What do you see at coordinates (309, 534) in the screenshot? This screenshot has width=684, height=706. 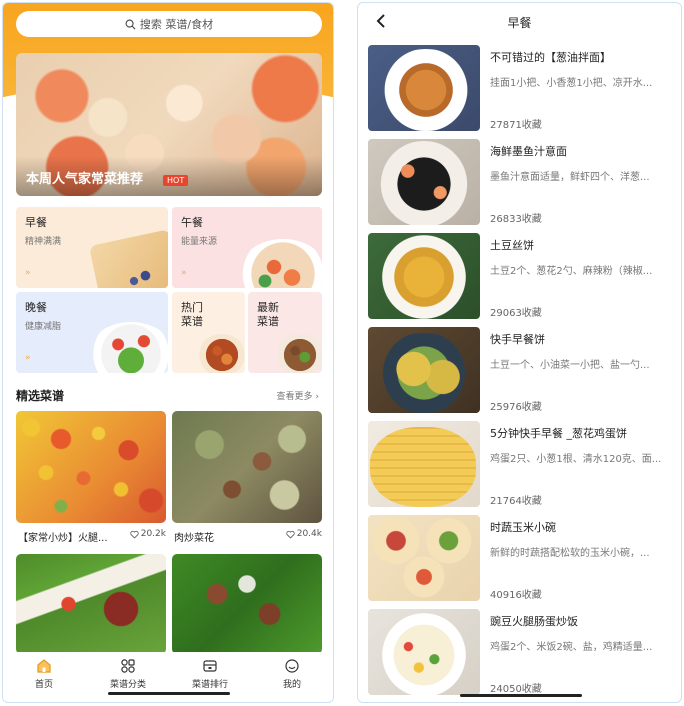 I see `likes-count: 20.4k` at bounding box center [309, 534].